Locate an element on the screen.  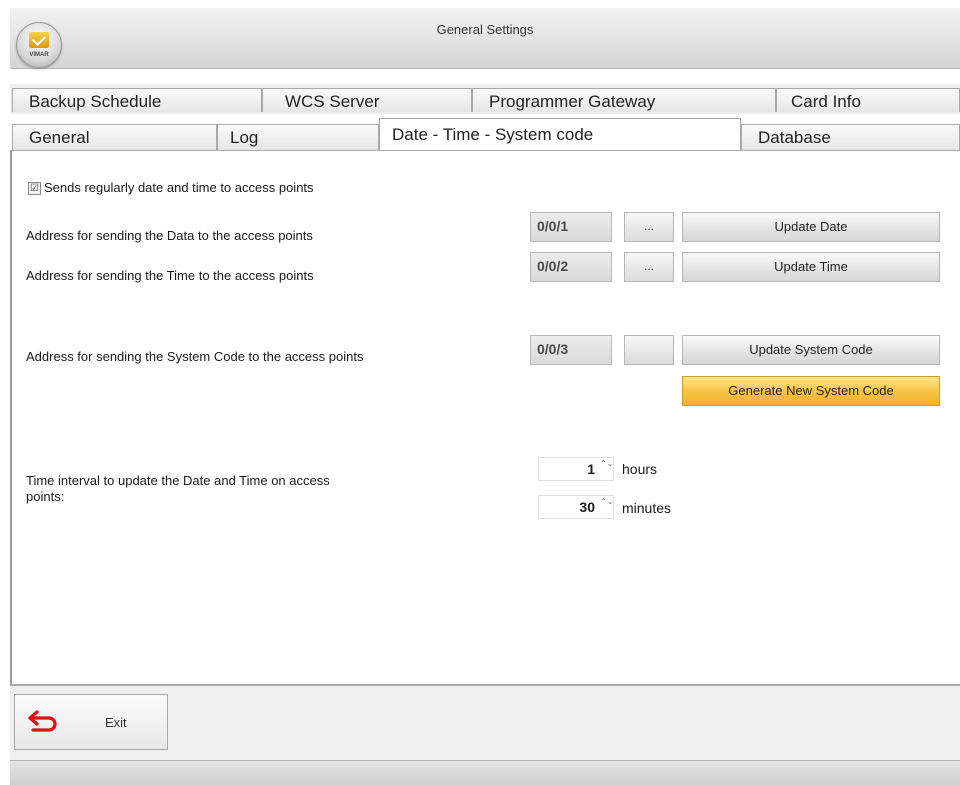
send-regularly-checkbox: ☑ is located at coordinates (34, 188).